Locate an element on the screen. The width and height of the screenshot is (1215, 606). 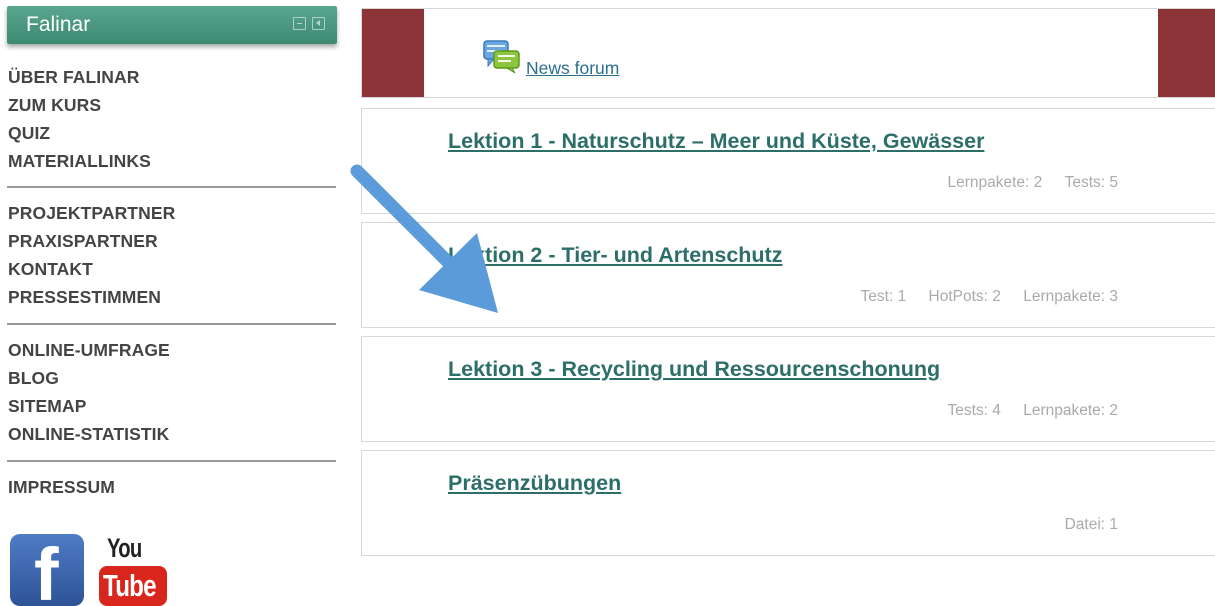
maroon-side-bar-right is located at coordinates (1186, 53).